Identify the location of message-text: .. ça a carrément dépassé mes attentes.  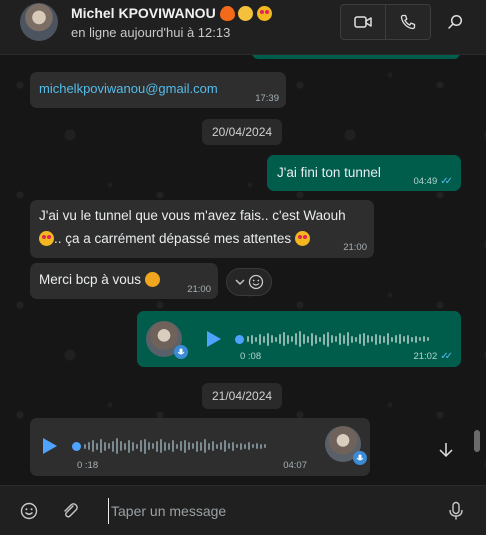
(173, 238).